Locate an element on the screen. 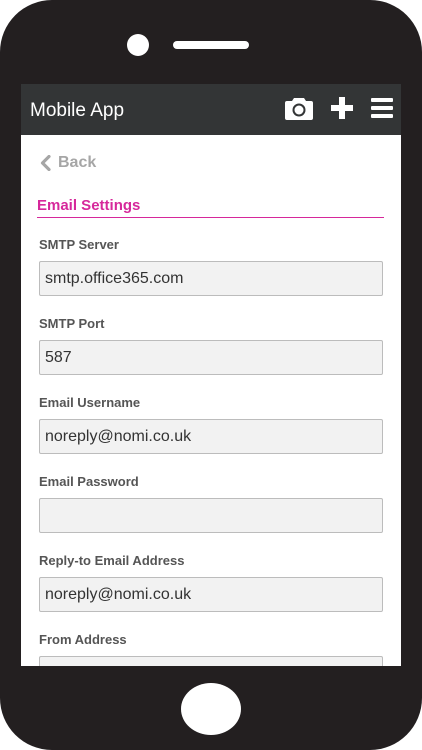 The width and height of the screenshot is (422, 750). smtp-server-label: SMTP Server is located at coordinates (79, 244).